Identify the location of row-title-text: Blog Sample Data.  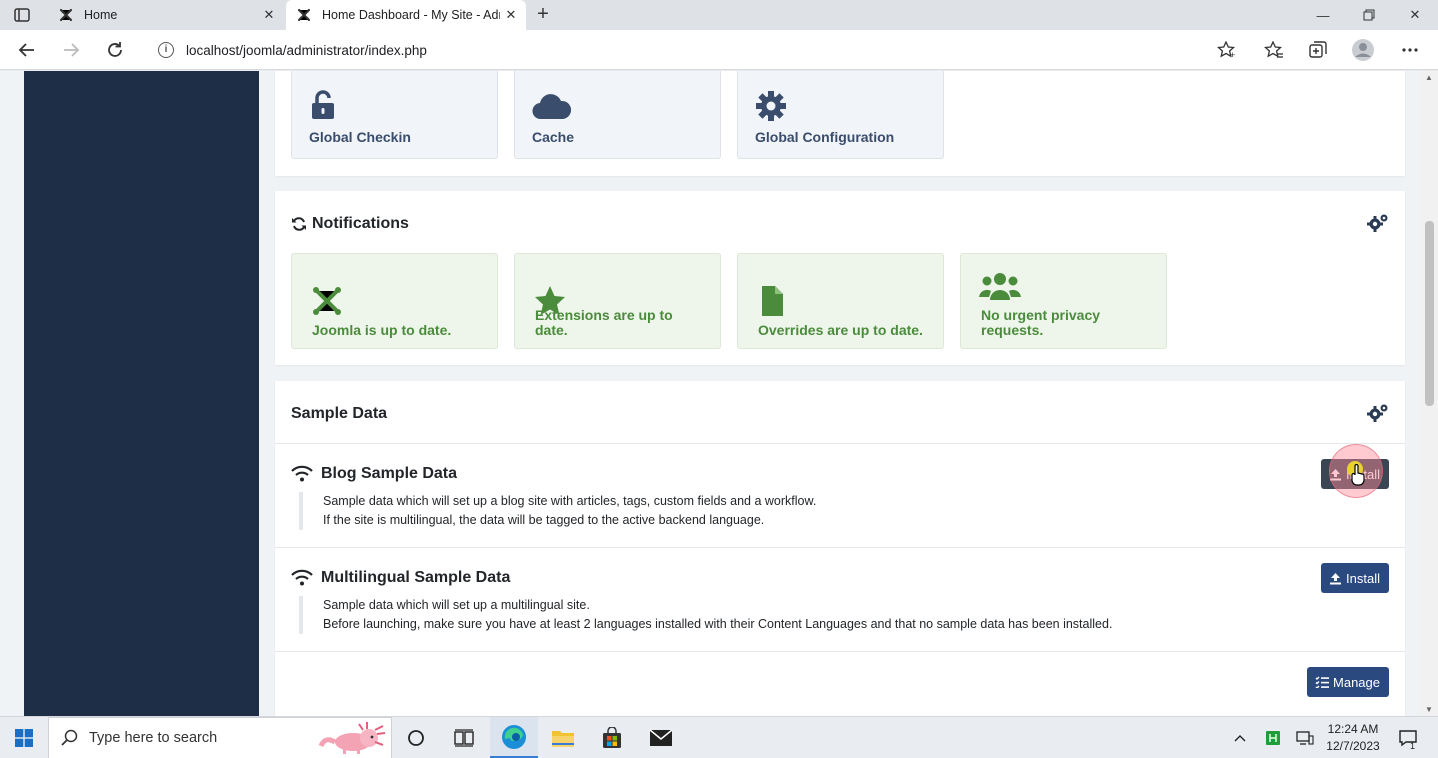
(389, 473).